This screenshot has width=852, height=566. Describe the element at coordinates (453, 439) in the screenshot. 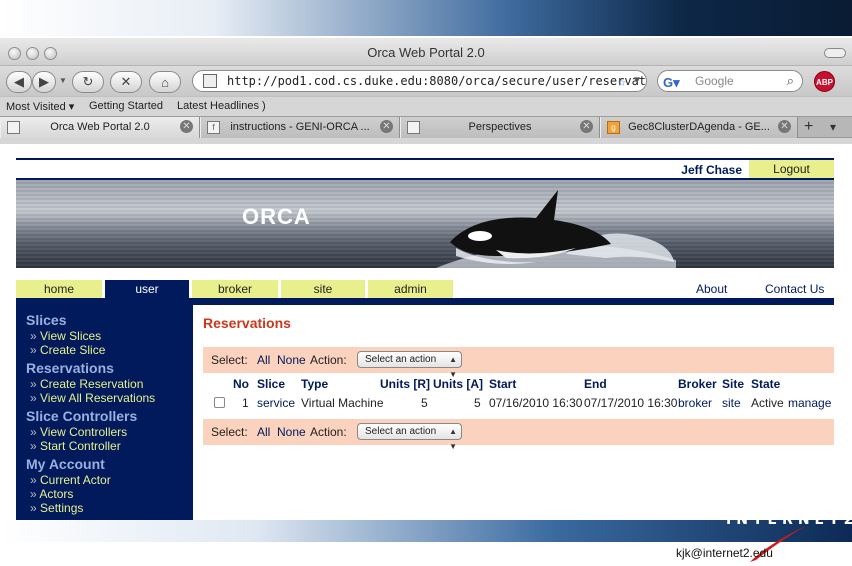

I see `updown-arrow-icon: ▲ ▼` at that location.